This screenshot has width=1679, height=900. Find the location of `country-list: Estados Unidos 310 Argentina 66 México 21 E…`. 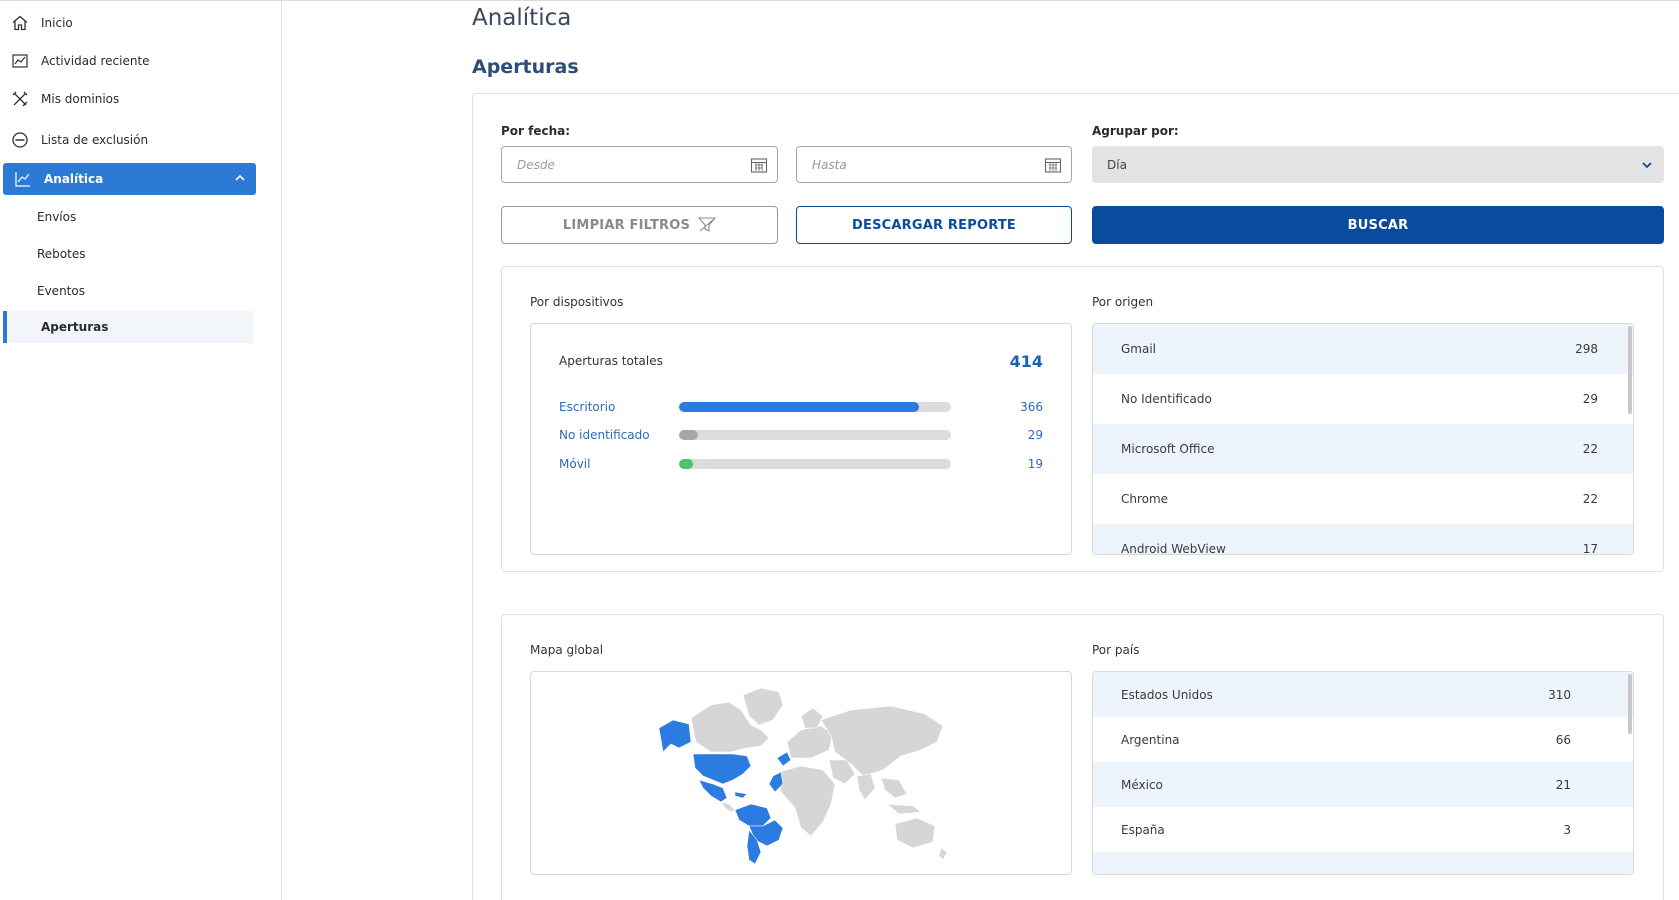

country-list: Estados Unidos 310 Argentina 66 México 21 E… is located at coordinates (1363, 773).